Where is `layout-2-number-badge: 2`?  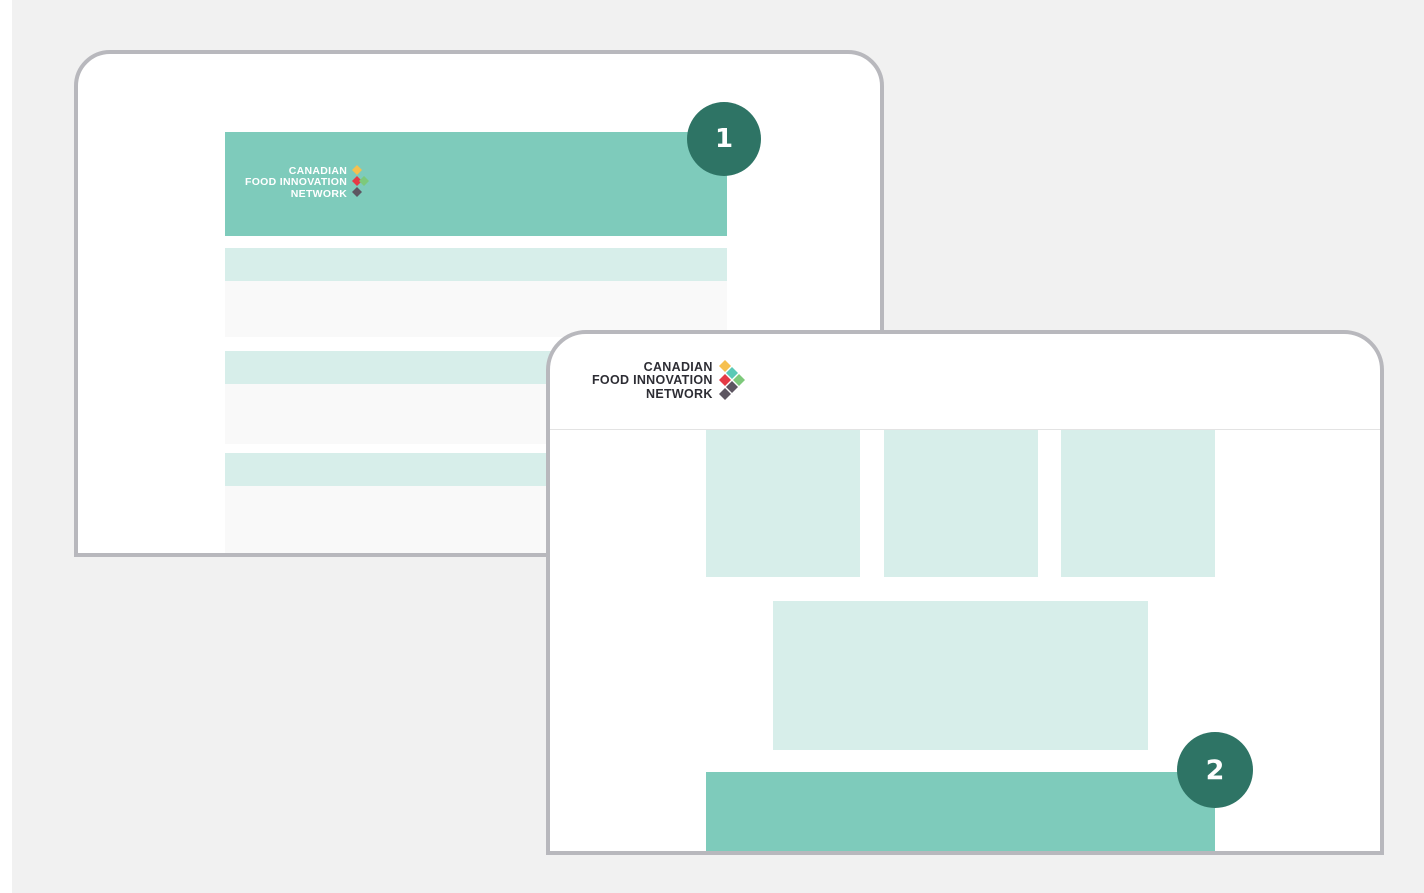 layout-2-number-badge: 2 is located at coordinates (1215, 770).